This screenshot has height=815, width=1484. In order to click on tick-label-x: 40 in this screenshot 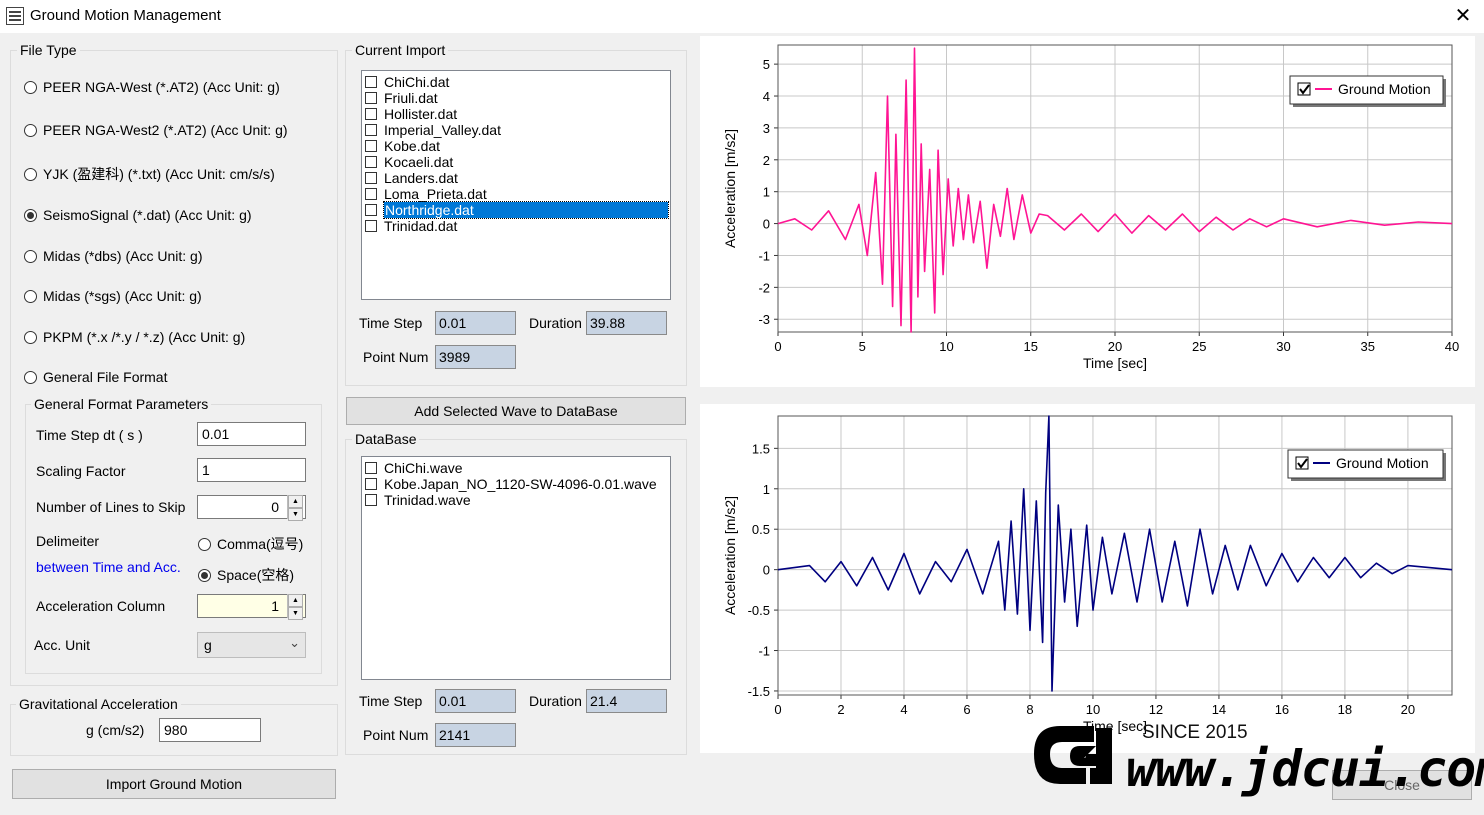, I will do `click(1452, 346)`.